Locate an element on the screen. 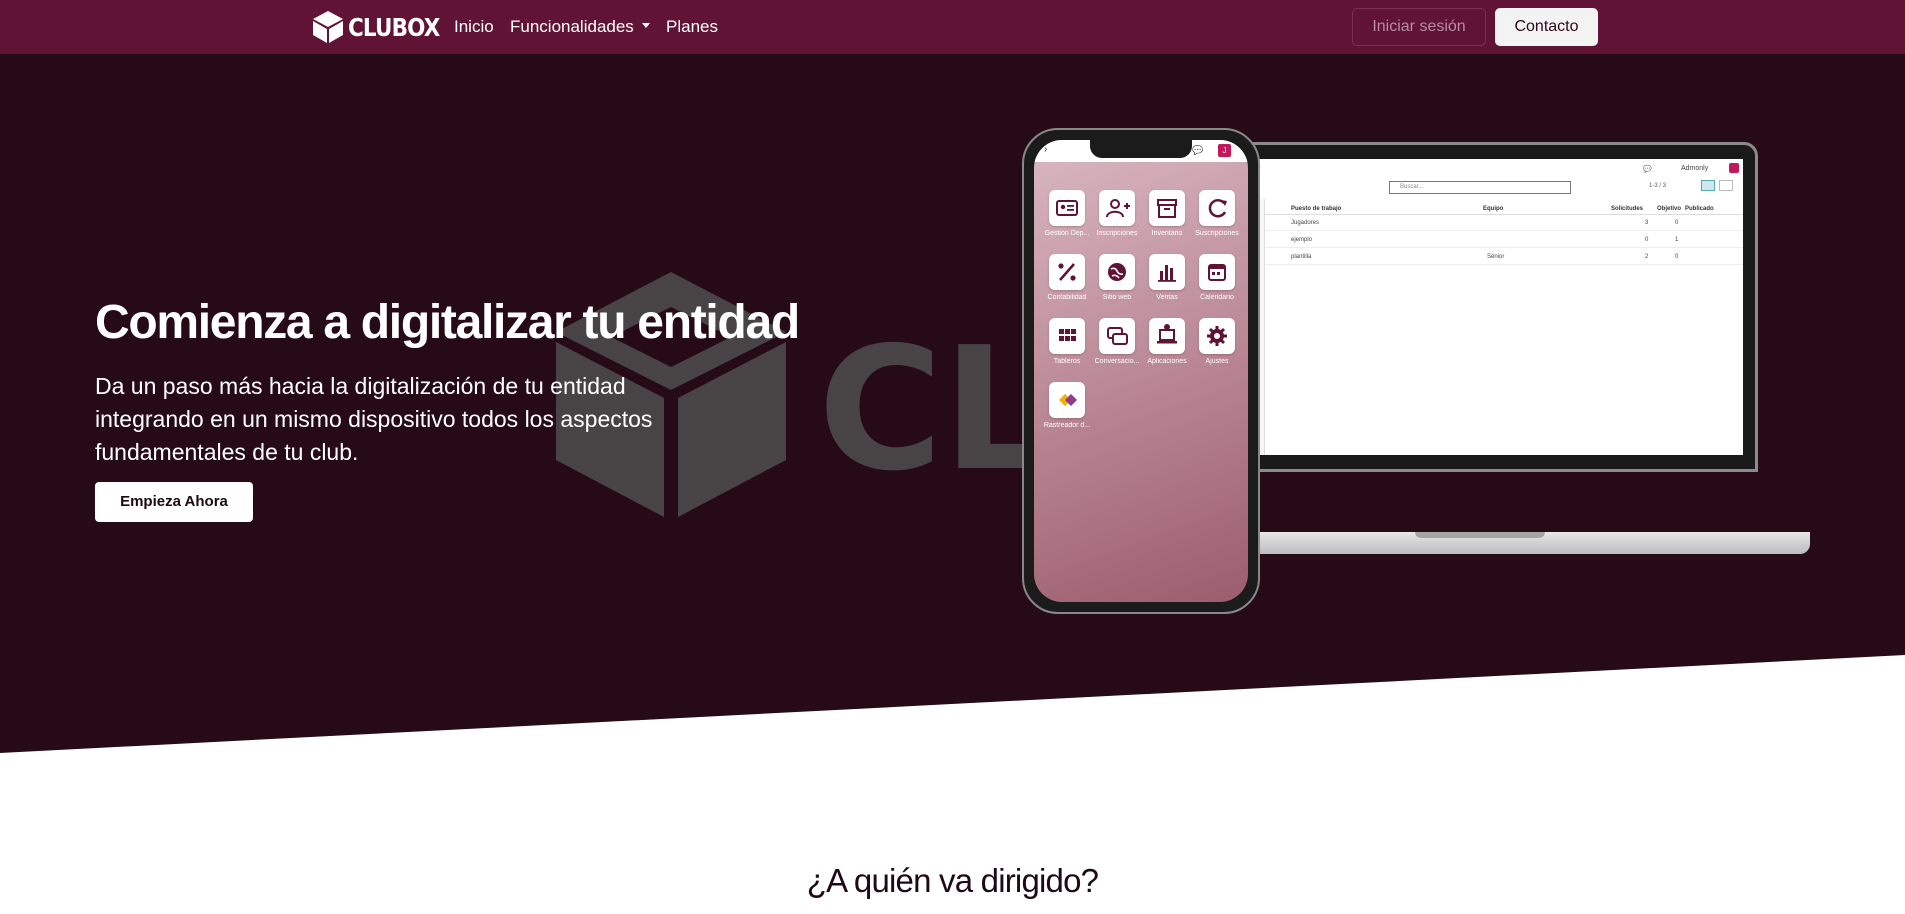 This screenshot has width=1905, height=914. table-row: ejemplo 0 1 is located at coordinates (1504, 240).